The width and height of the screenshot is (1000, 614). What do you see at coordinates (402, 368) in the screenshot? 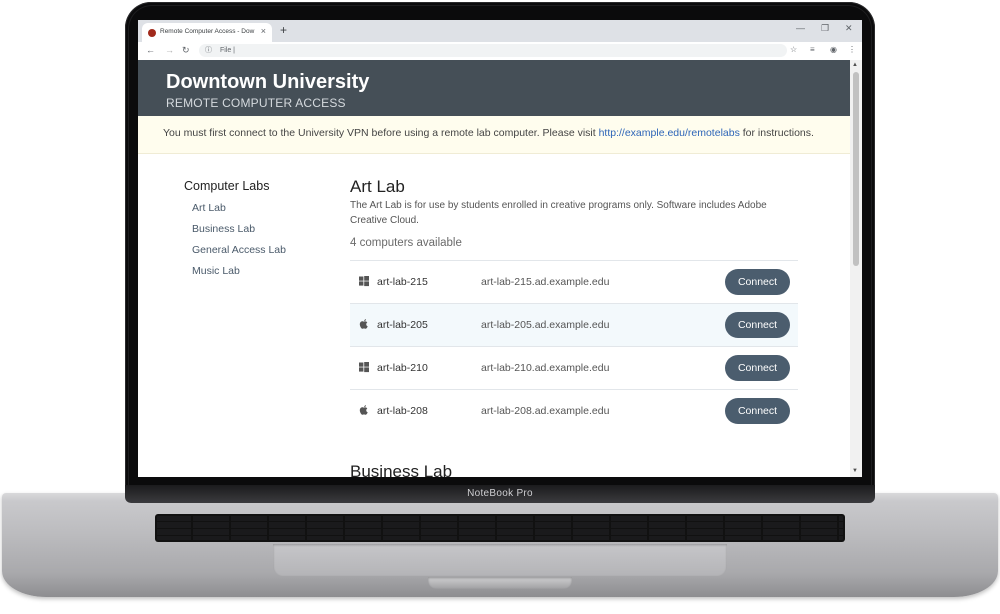
I see `computer-name: art-lab-210` at bounding box center [402, 368].